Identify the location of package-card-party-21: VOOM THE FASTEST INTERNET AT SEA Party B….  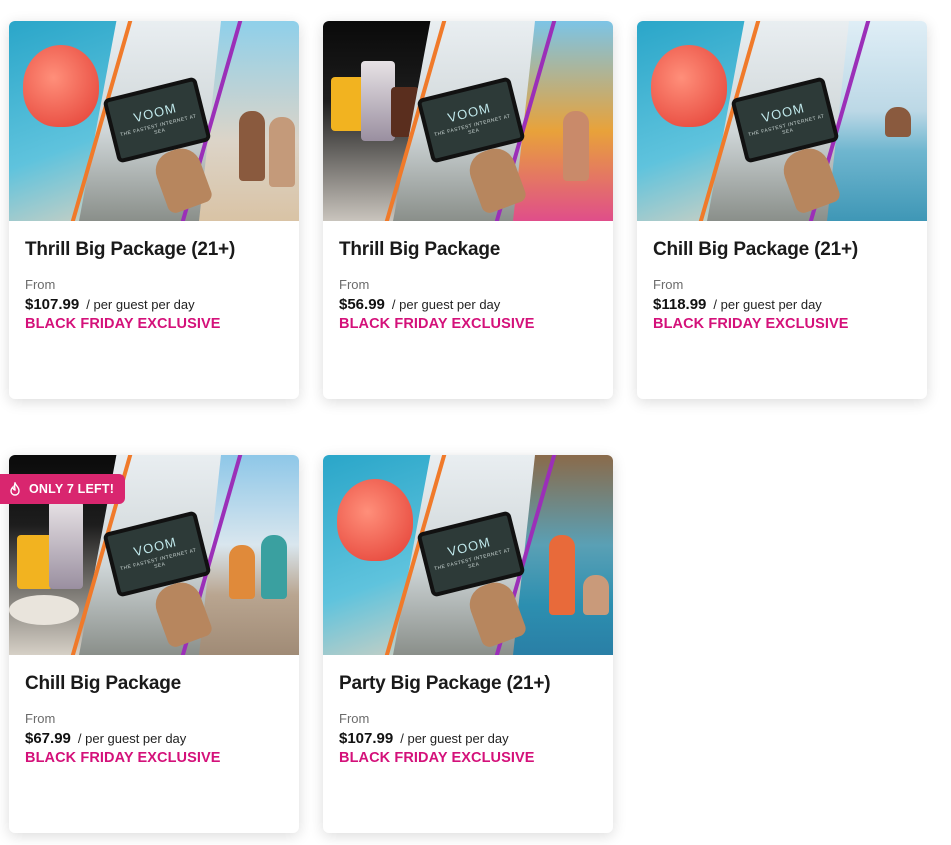
(468, 644).